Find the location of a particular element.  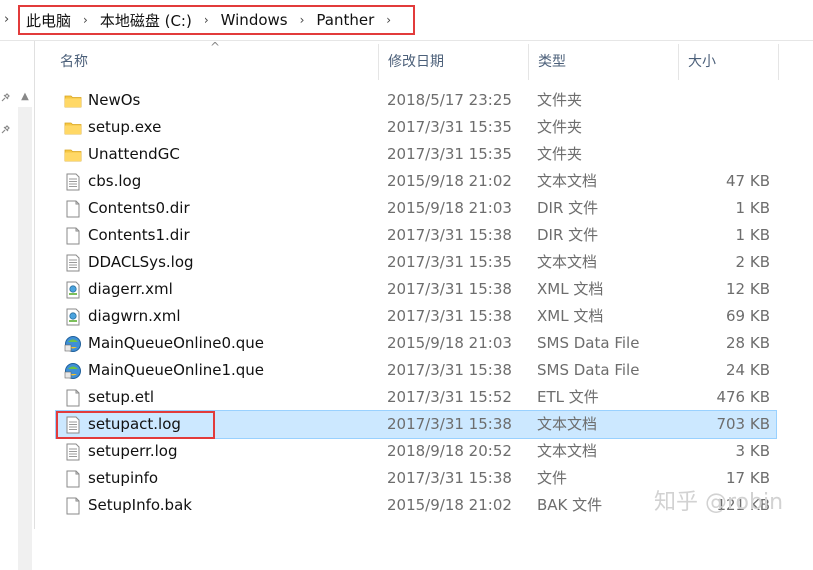

file-type: BAK 文件 is located at coordinates (570, 505).